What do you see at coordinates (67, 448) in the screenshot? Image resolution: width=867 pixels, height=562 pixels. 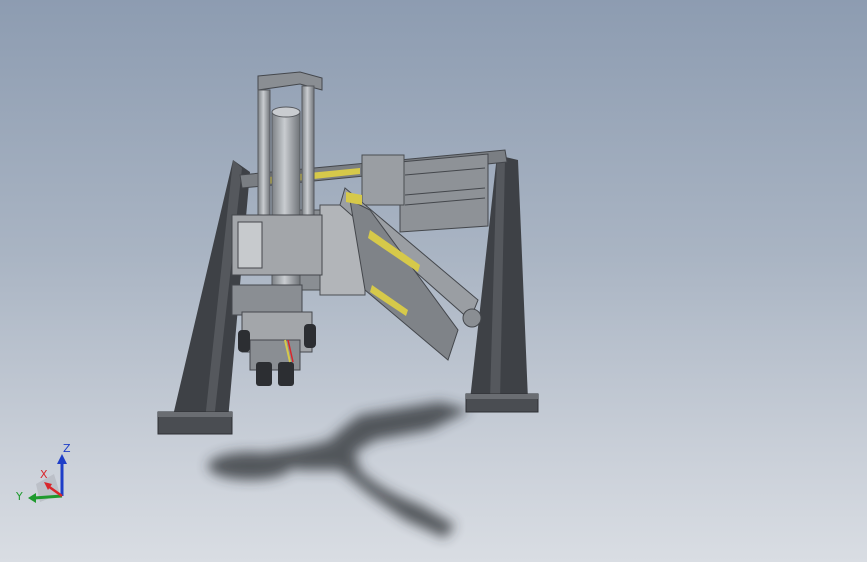 I see `z-axis-label: Z` at bounding box center [67, 448].